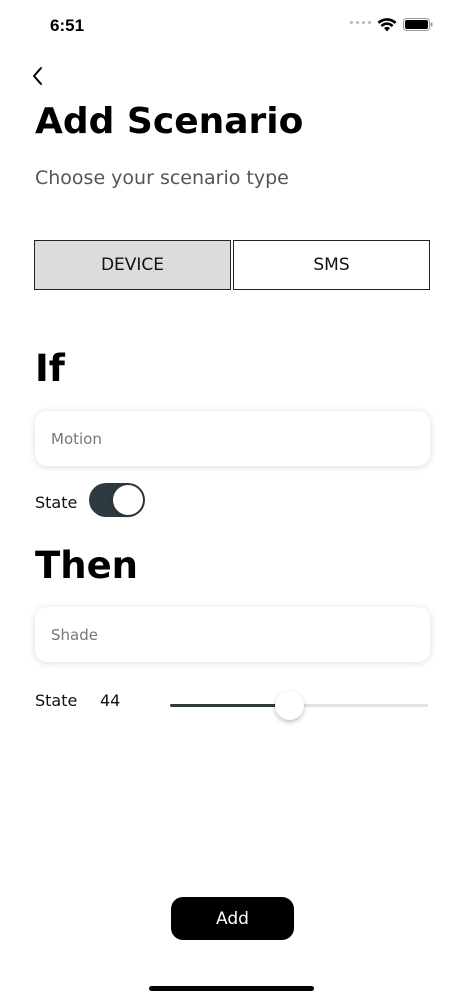 This screenshot has width=462, height=1000. Describe the element at coordinates (229, 705) in the screenshot. I see `slider-fill` at that location.